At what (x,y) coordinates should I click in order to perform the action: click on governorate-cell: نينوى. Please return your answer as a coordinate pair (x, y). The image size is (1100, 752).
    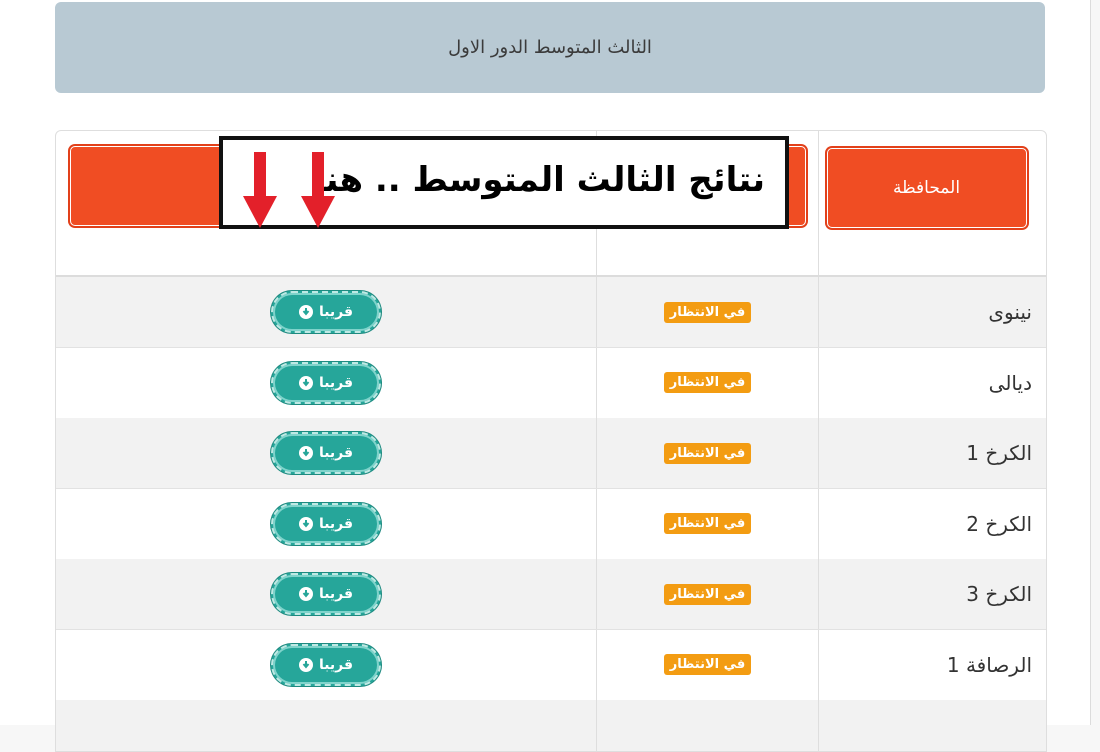
    Looking at the image, I should click on (932, 312).